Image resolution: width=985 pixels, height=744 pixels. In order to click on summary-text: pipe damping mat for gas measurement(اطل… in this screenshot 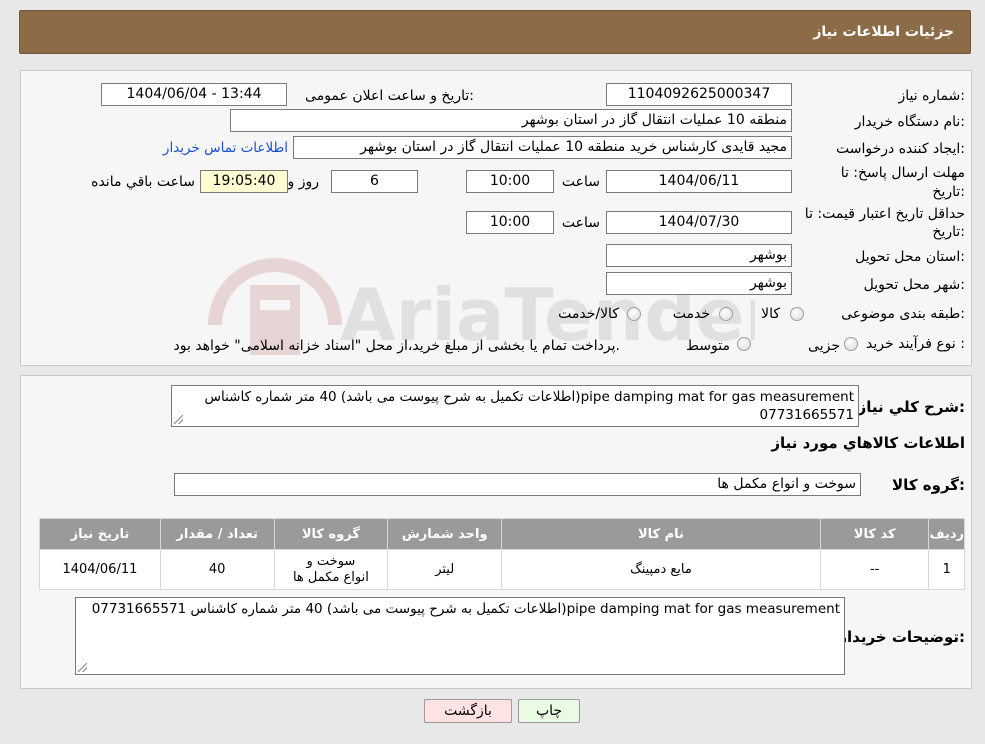, I will do `click(529, 406)`.